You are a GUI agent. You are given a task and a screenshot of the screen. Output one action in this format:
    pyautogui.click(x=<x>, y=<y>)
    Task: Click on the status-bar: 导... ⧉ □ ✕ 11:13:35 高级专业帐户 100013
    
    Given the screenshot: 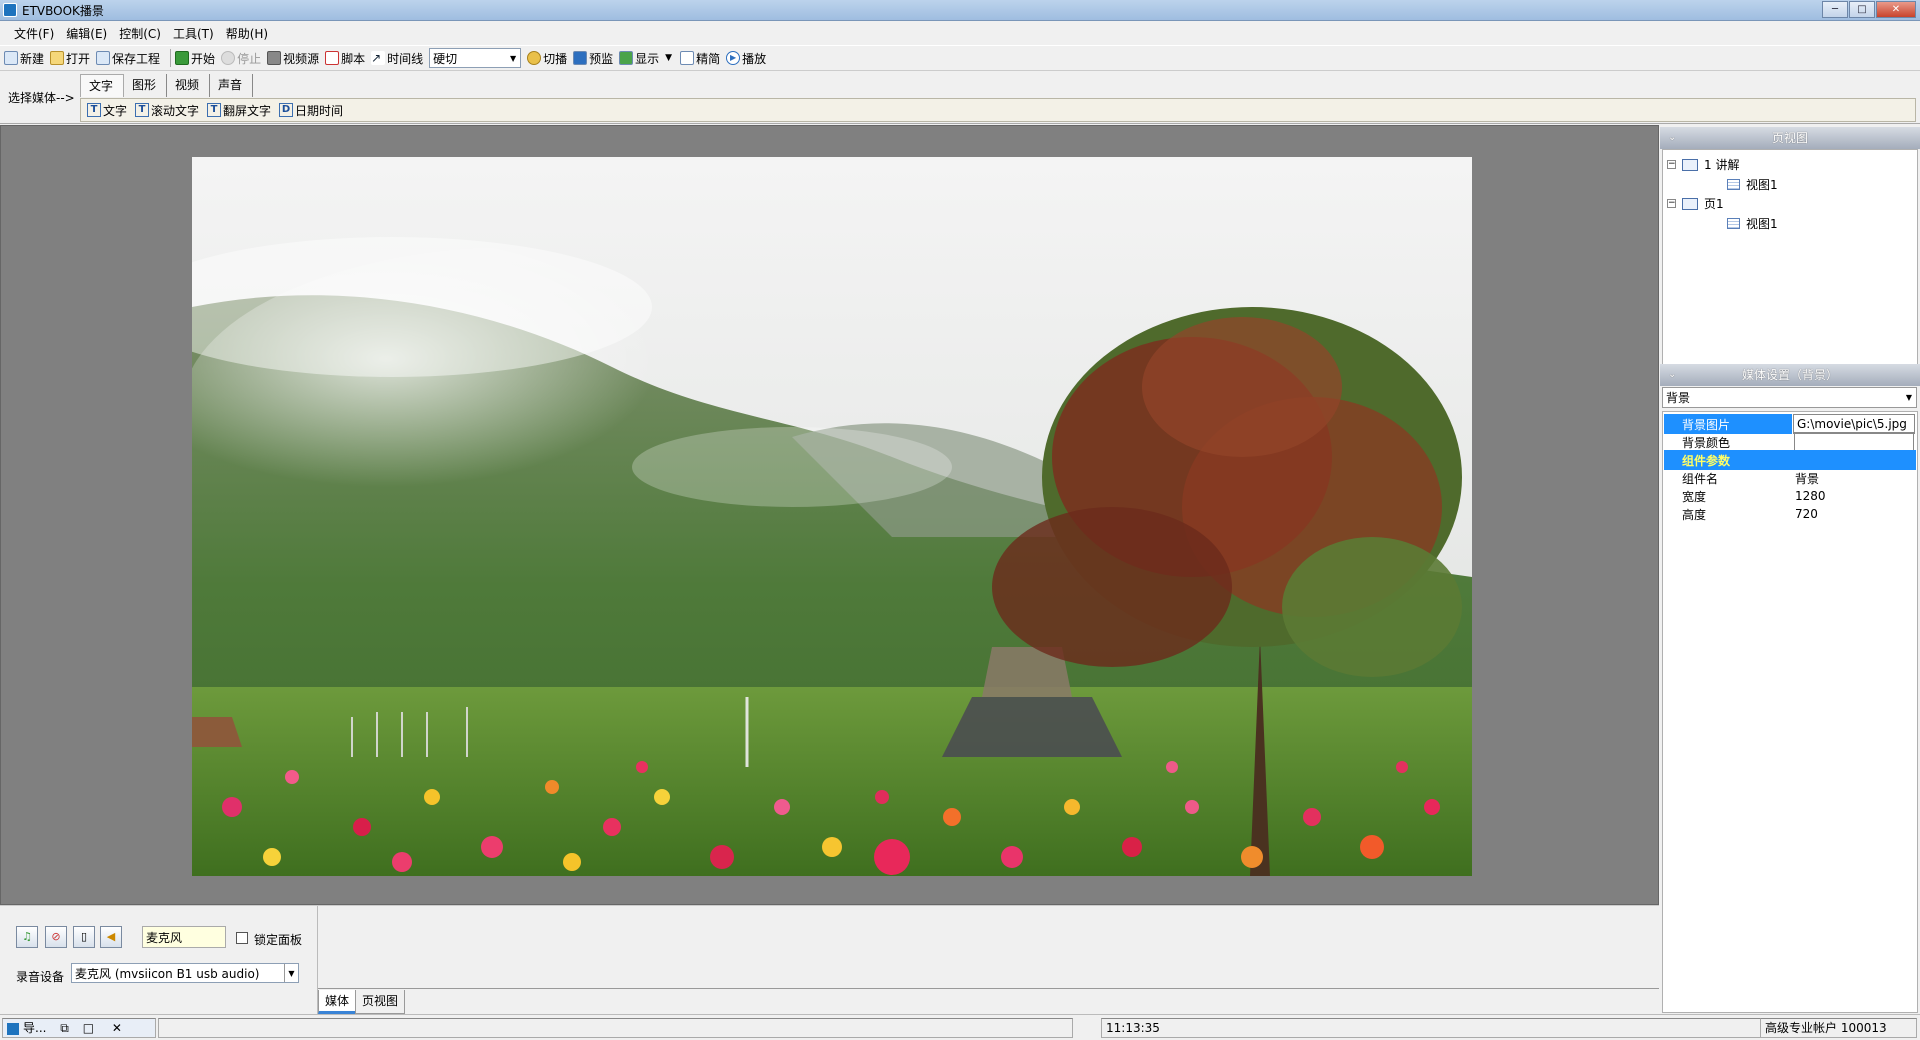 What is the action you would take?
    pyautogui.click(x=960, y=1027)
    